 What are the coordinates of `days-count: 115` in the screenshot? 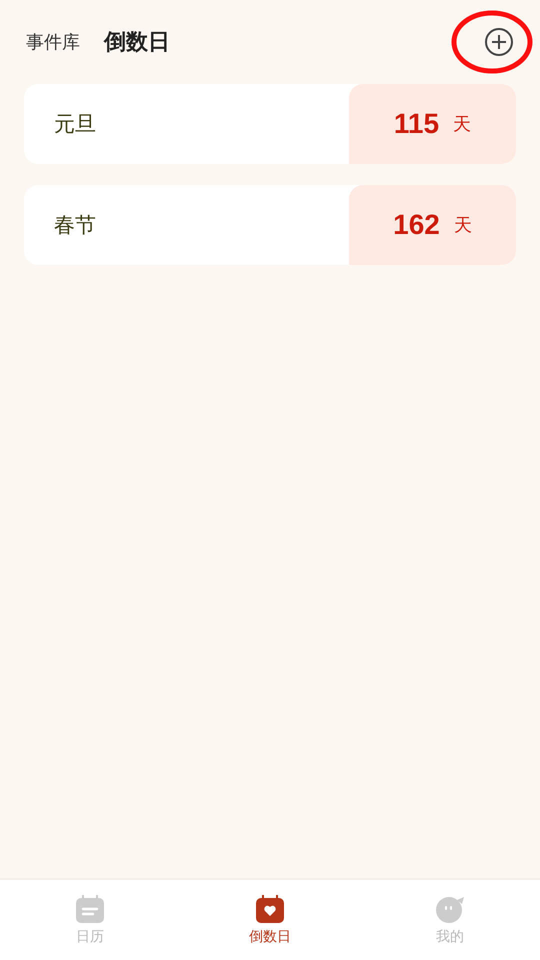 It's located at (417, 124).